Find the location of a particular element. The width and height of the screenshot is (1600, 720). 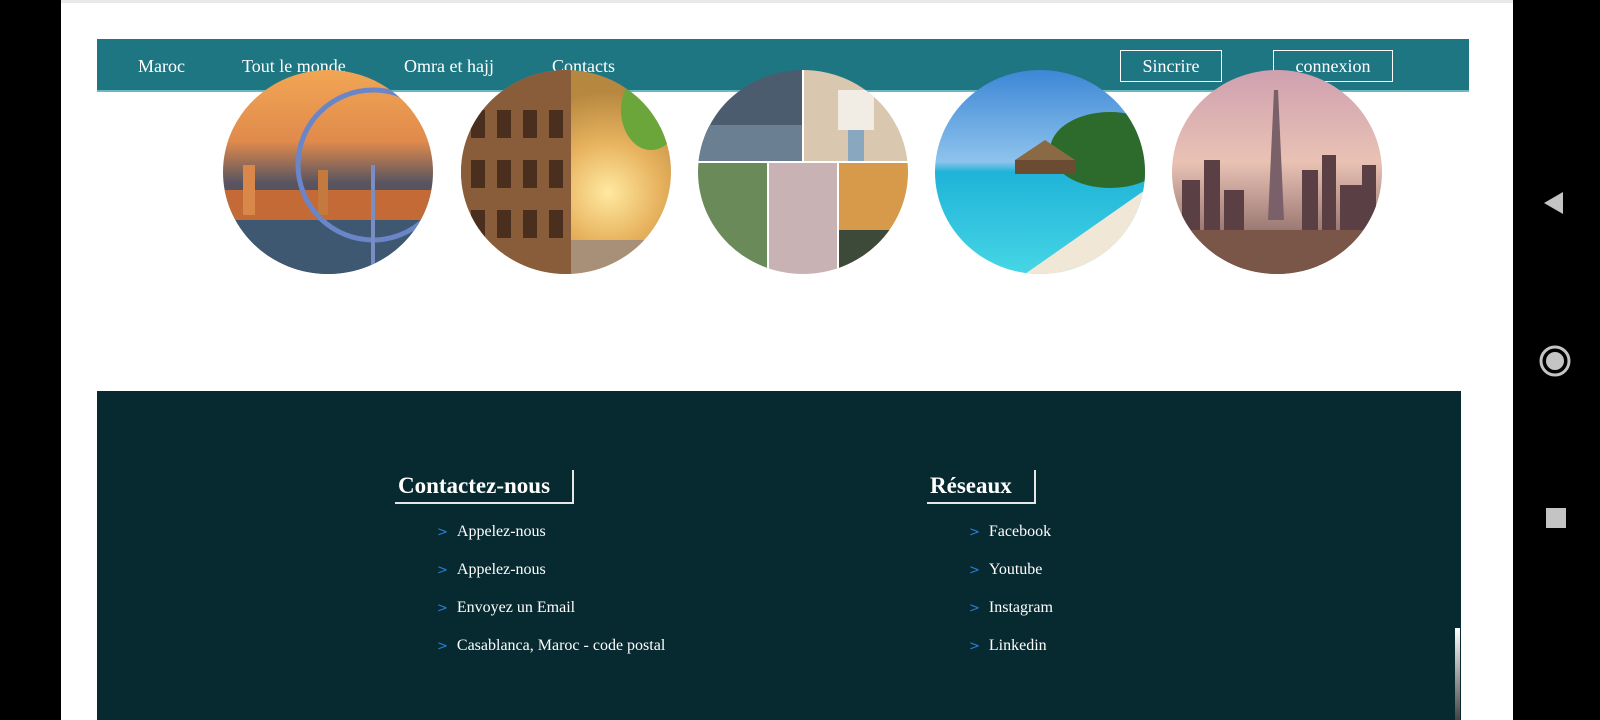

nav-link-maroc: Maroc is located at coordinates (161, 66).